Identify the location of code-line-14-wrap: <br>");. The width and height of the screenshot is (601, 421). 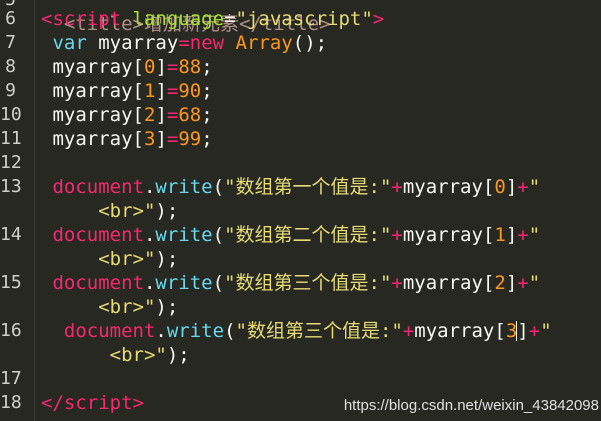
(109, 259).